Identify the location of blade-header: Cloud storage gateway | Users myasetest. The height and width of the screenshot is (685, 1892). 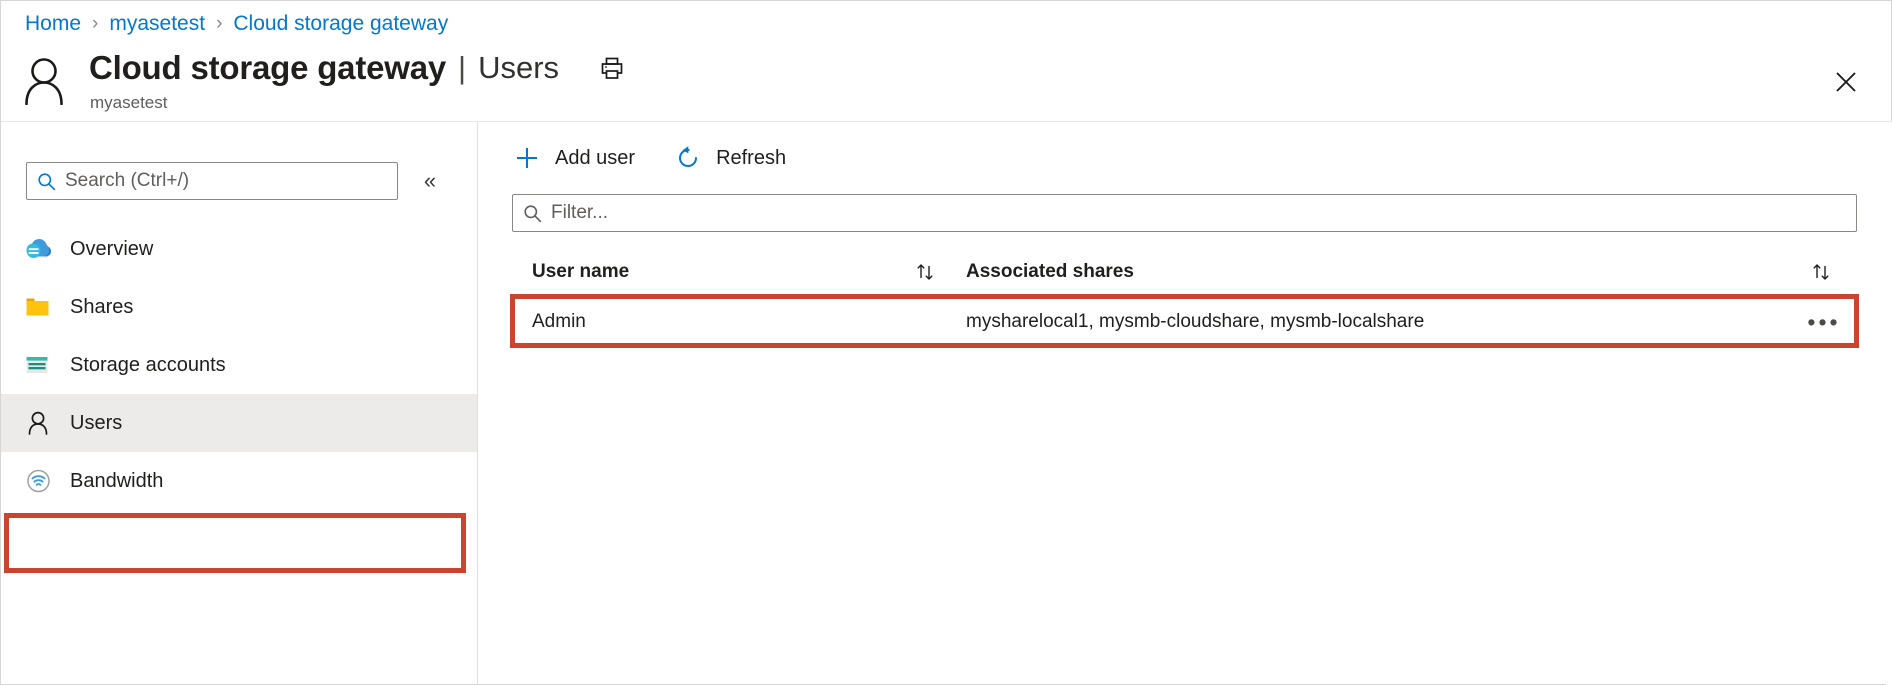
(946, 82).